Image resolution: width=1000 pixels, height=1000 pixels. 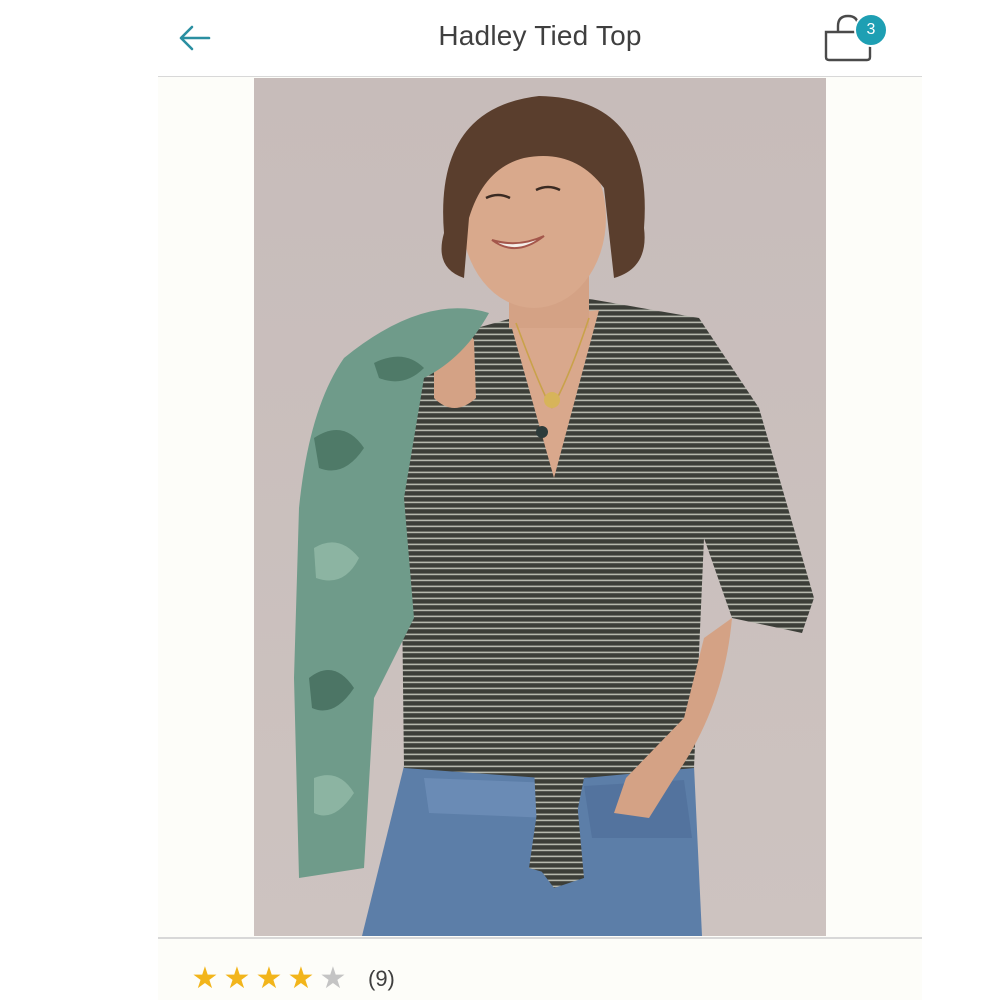 I want to click on page-title: Hadley Tied Top, so click(x=540, y=35).